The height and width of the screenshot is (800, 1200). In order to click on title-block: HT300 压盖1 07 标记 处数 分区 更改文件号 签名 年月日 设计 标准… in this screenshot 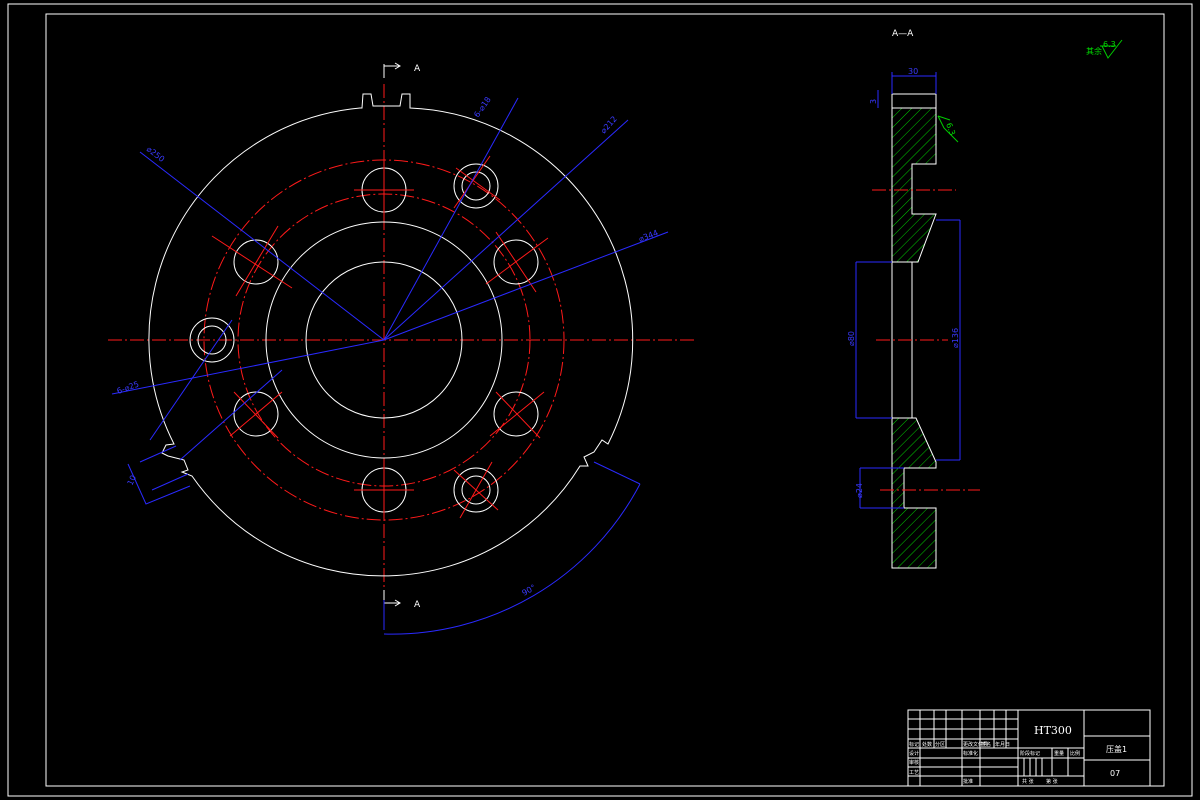, I will do `click(1029, 748)`.